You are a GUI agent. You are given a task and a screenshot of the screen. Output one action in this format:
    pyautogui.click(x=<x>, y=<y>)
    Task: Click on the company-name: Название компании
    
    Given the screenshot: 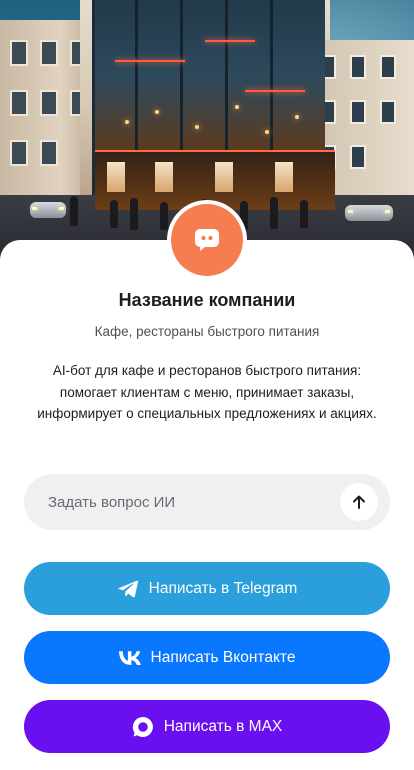 What is the action you would take?
    pyautogui.click(x=207, y=300)
    